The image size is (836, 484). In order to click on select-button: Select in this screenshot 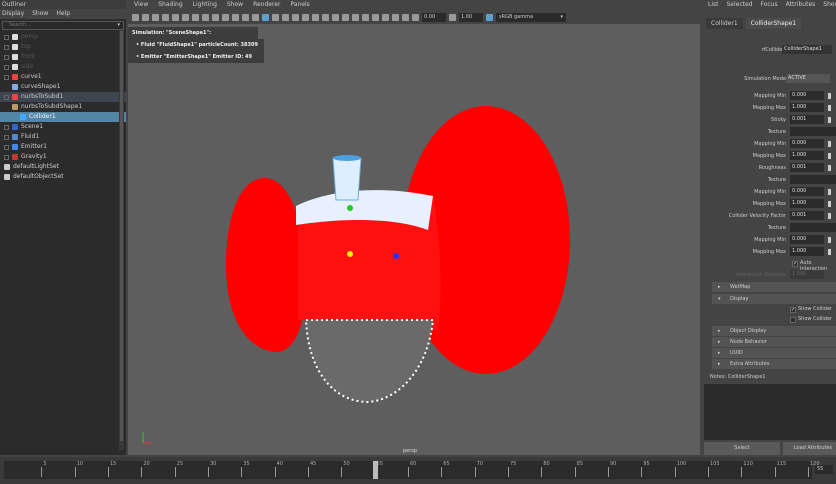, I will do `click(742, 448)`.